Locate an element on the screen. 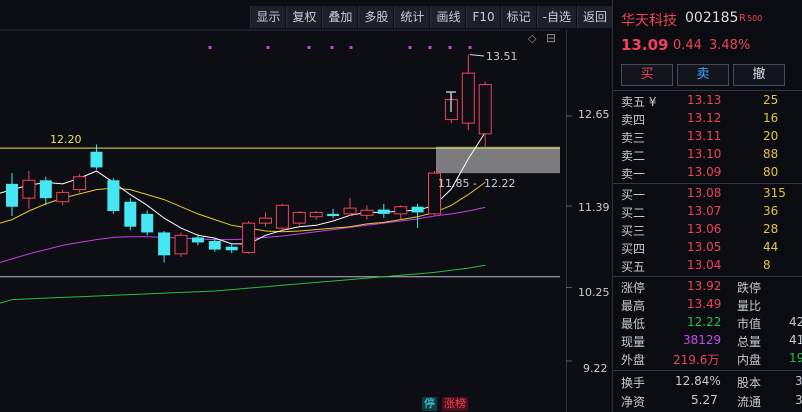  toolbar-draw-line-button: 画线 is located at coordinates (448, 17).